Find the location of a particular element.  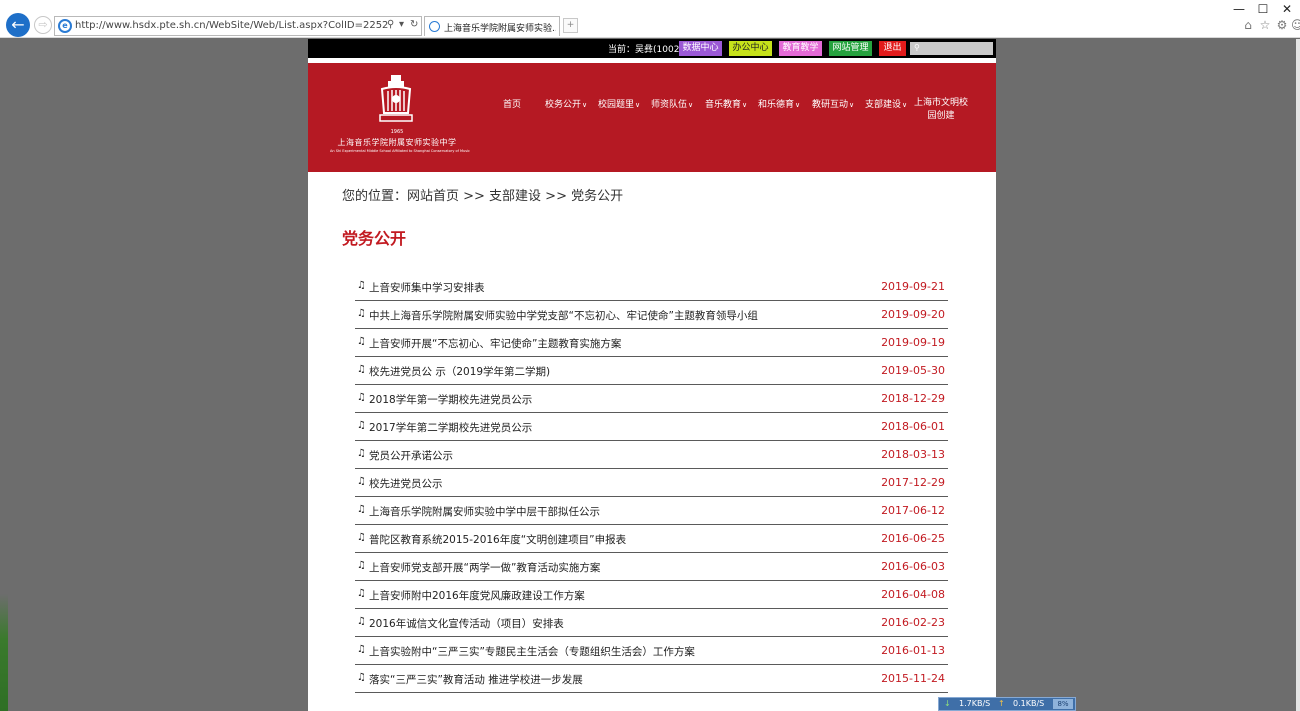

nav-label: 支部建设 is located at coordinates (883, 105).